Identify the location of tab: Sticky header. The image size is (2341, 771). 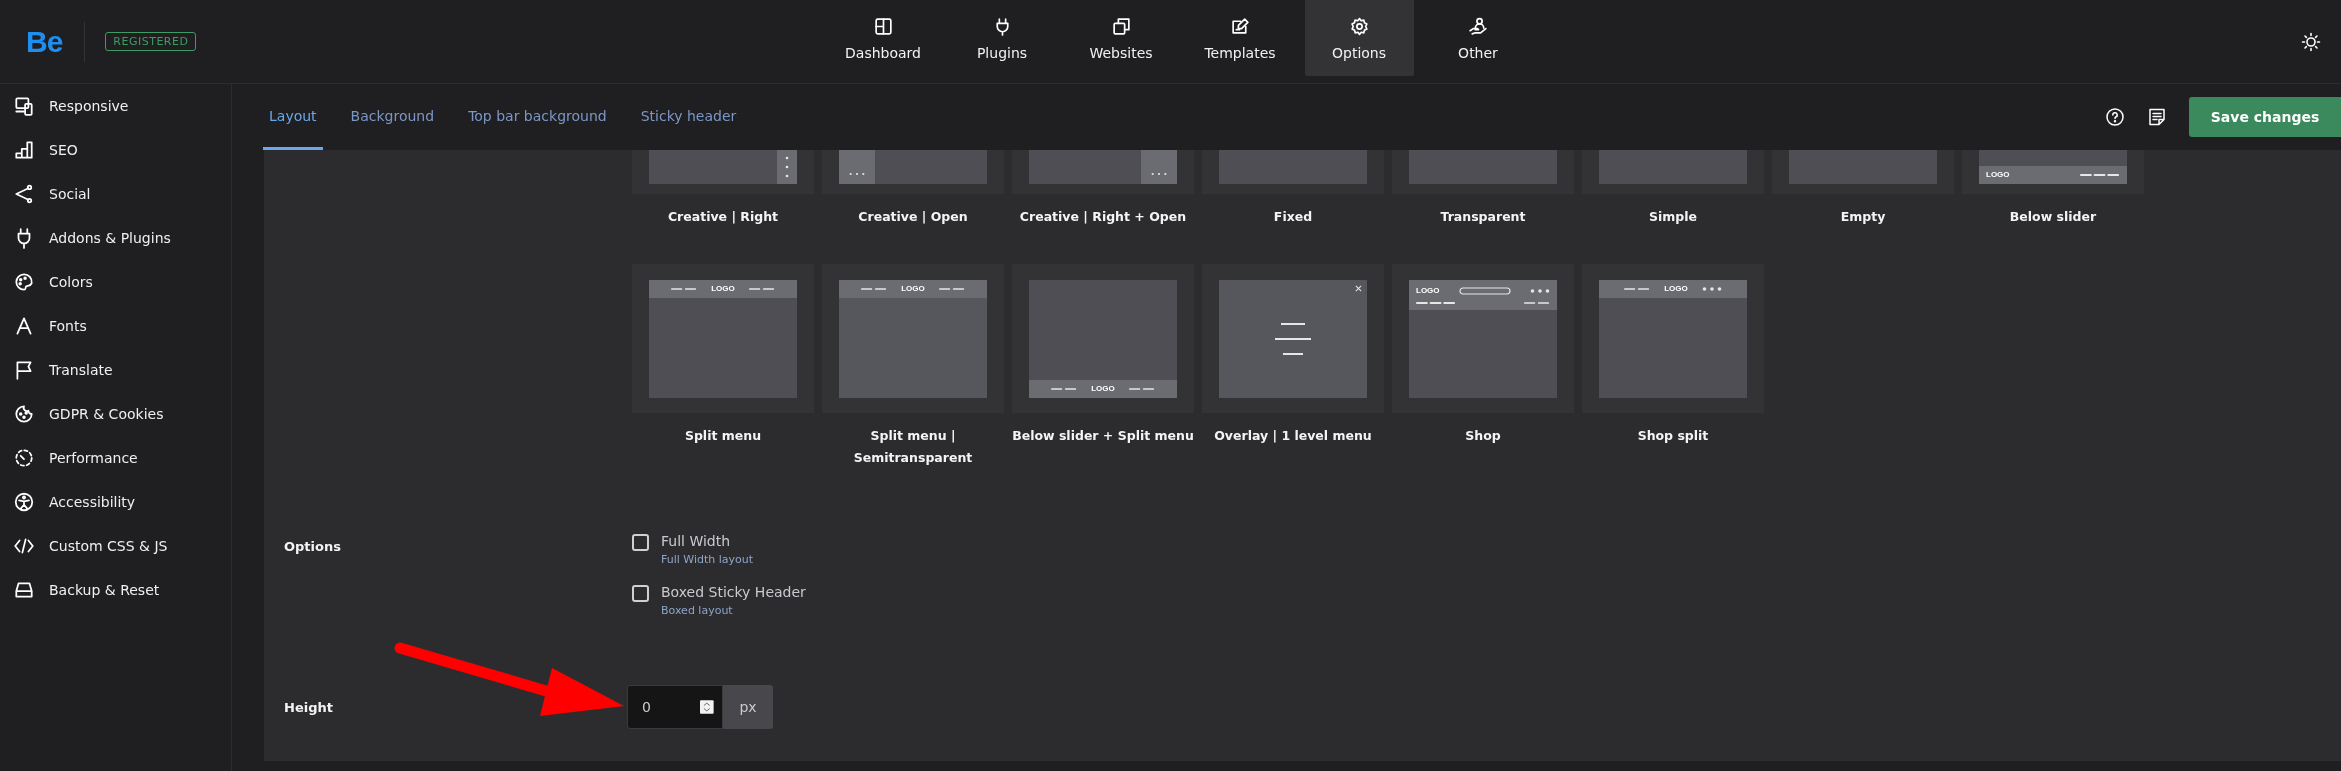
(688, 117).